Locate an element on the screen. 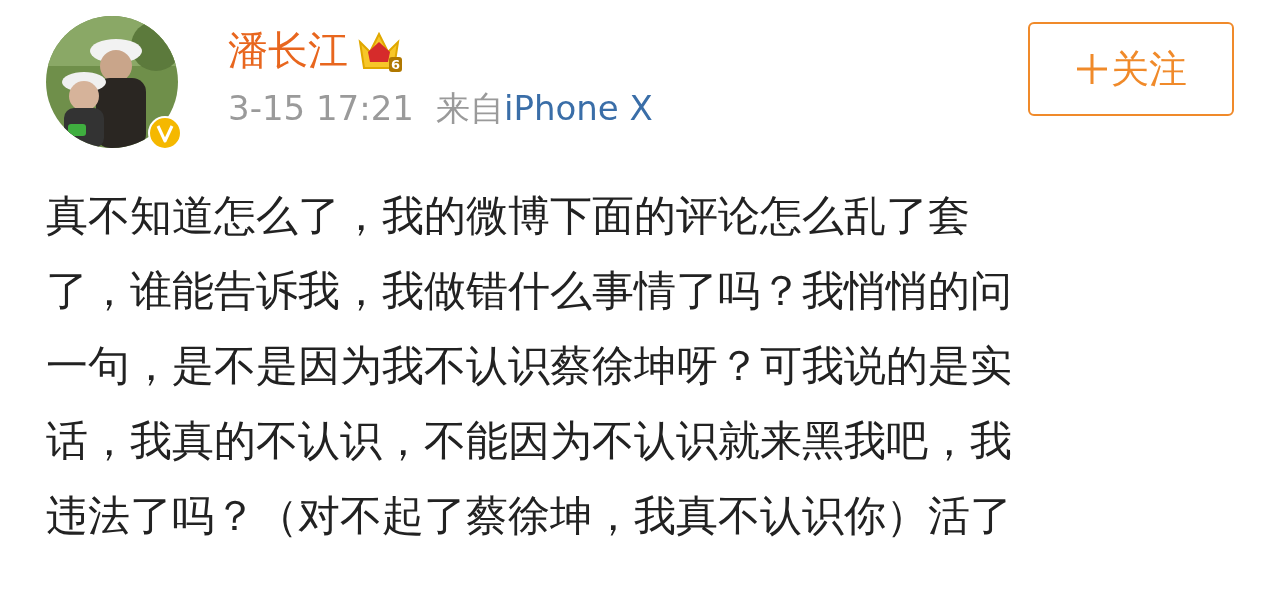  plus-icon is located at coordinates (1092, 69).